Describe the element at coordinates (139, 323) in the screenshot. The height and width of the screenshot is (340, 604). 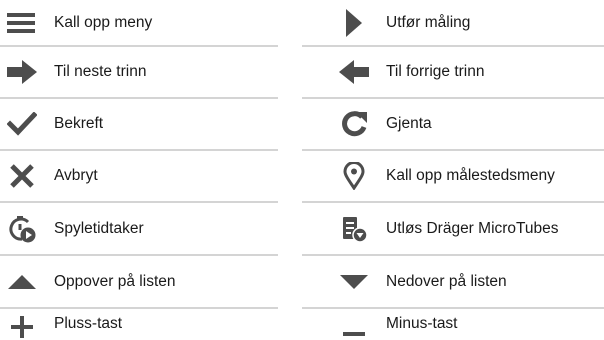
I see `legend-entry-plus-key: Pluss-tast` at that location.